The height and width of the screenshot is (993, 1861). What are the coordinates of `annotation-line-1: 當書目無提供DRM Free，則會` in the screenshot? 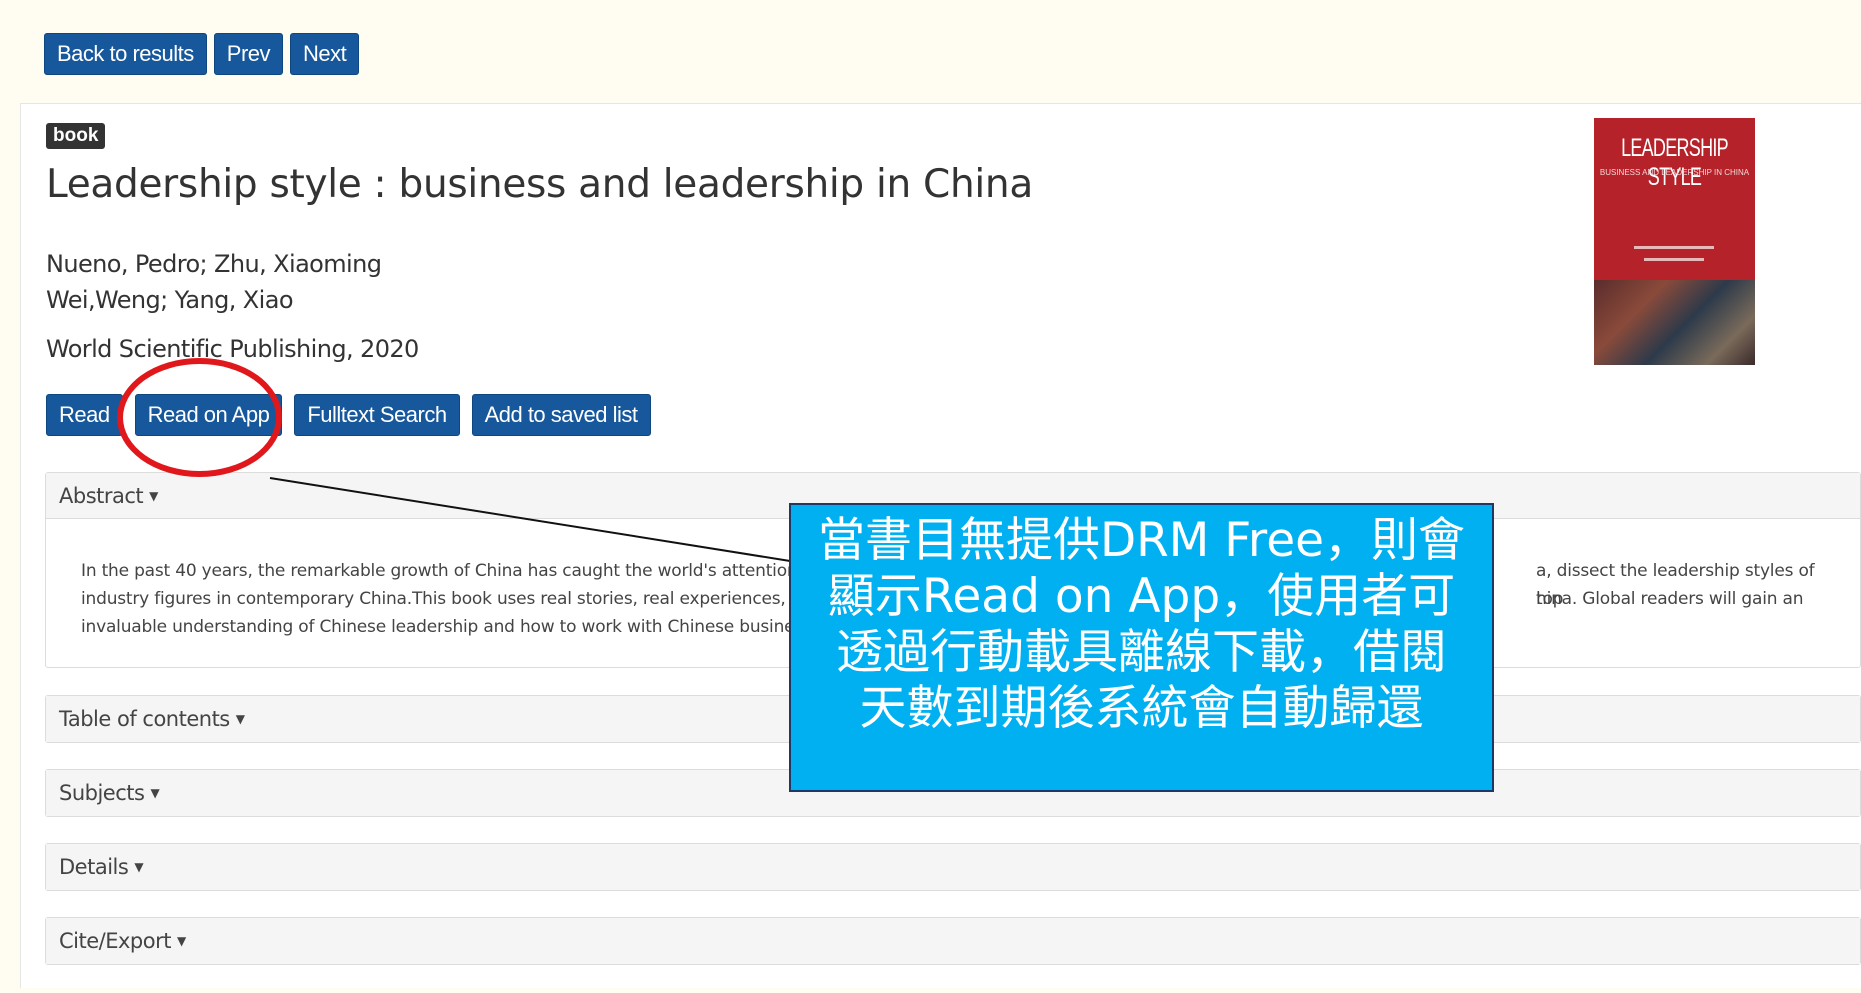 It's located at (1141, 540).